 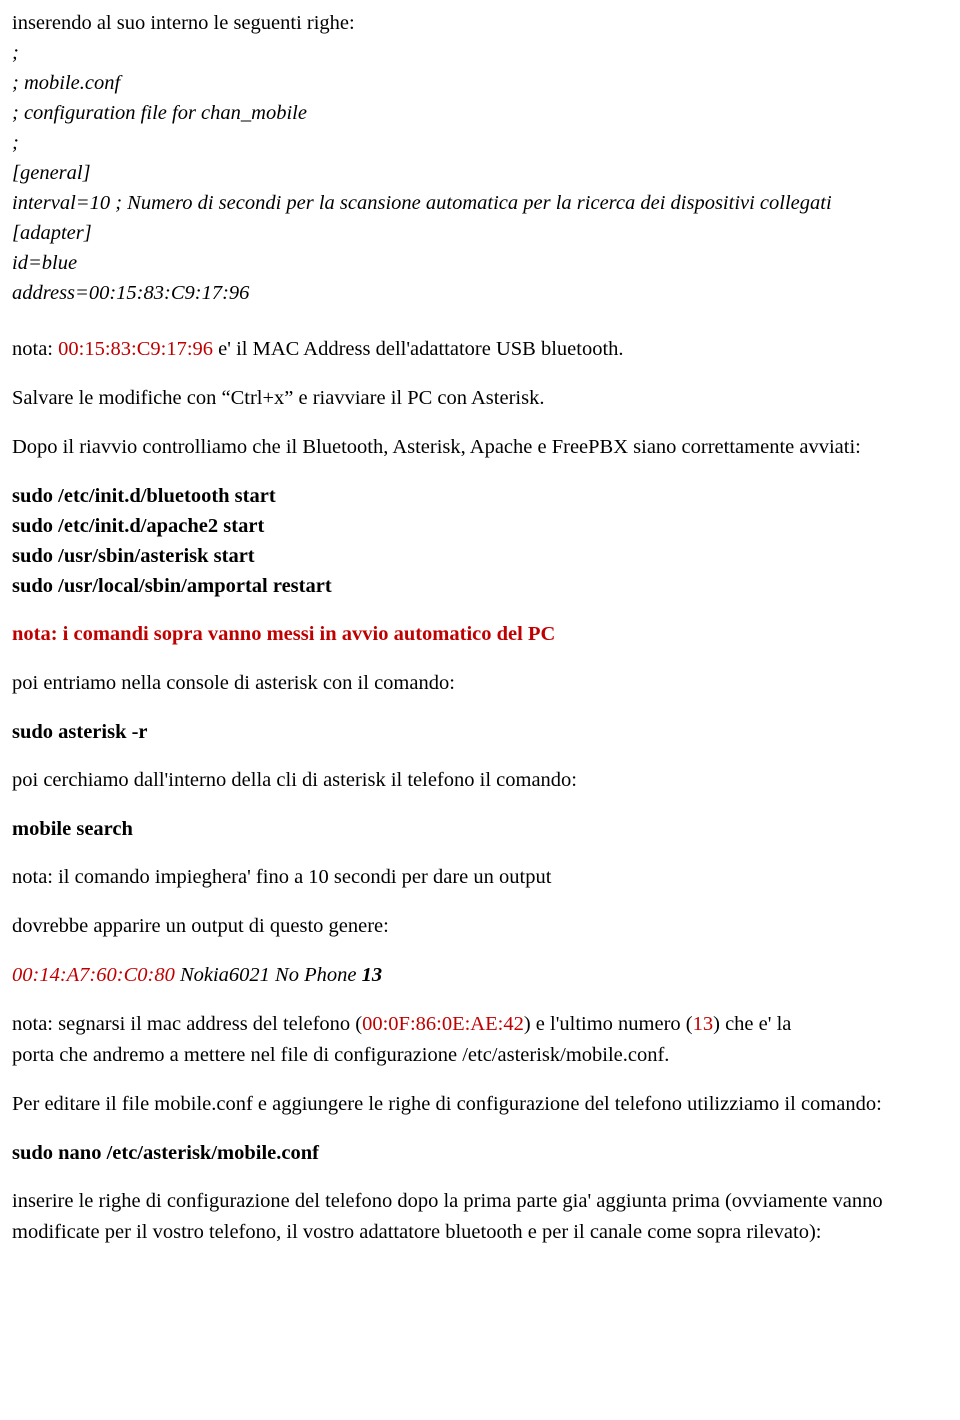 What do you see at coordinates (165, 1153) in the screenshot?
I see `command-nano-mobile-conf: sudo nano /etc/asterisk/mobile.conf` at bounding box center [165, 1153].